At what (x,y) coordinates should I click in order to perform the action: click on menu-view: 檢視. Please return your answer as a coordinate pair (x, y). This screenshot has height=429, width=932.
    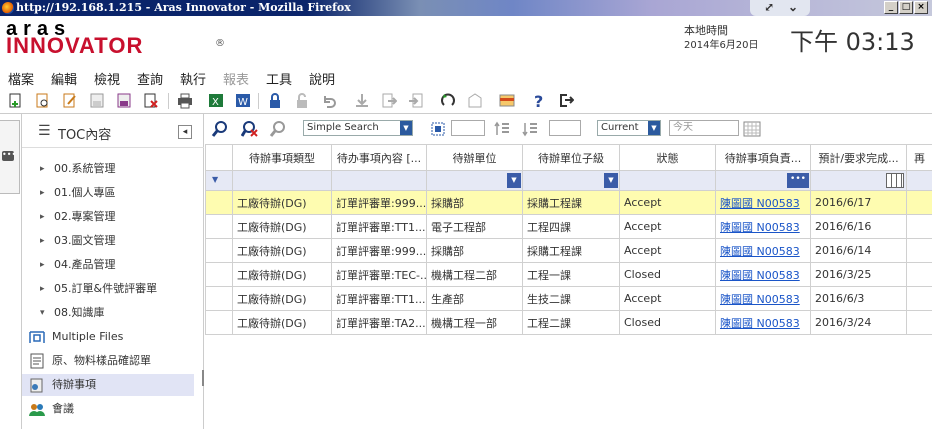
    Looking at the image, I should click on (107, 78).